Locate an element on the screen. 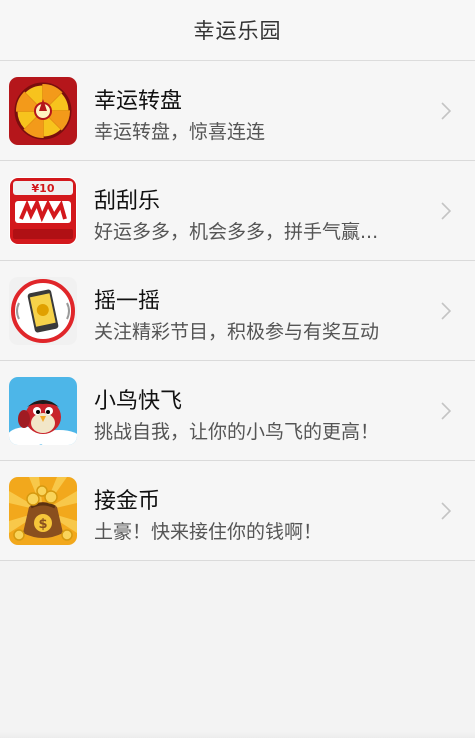  list-item-shake: 摇一摇 关注精彩节目，积极参与有奖互动 is located at coordinates (237, 311).